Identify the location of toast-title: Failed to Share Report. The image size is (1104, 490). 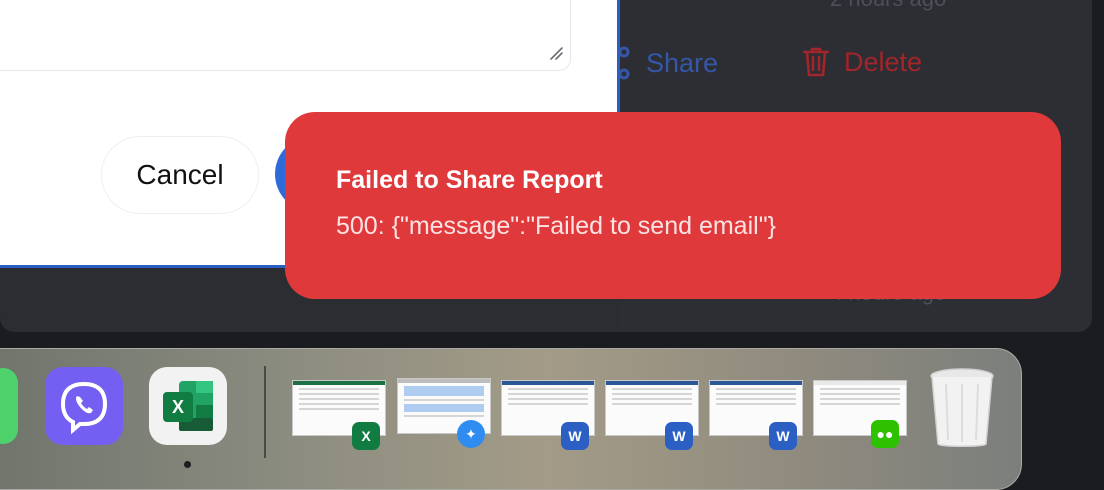
(469, 180).